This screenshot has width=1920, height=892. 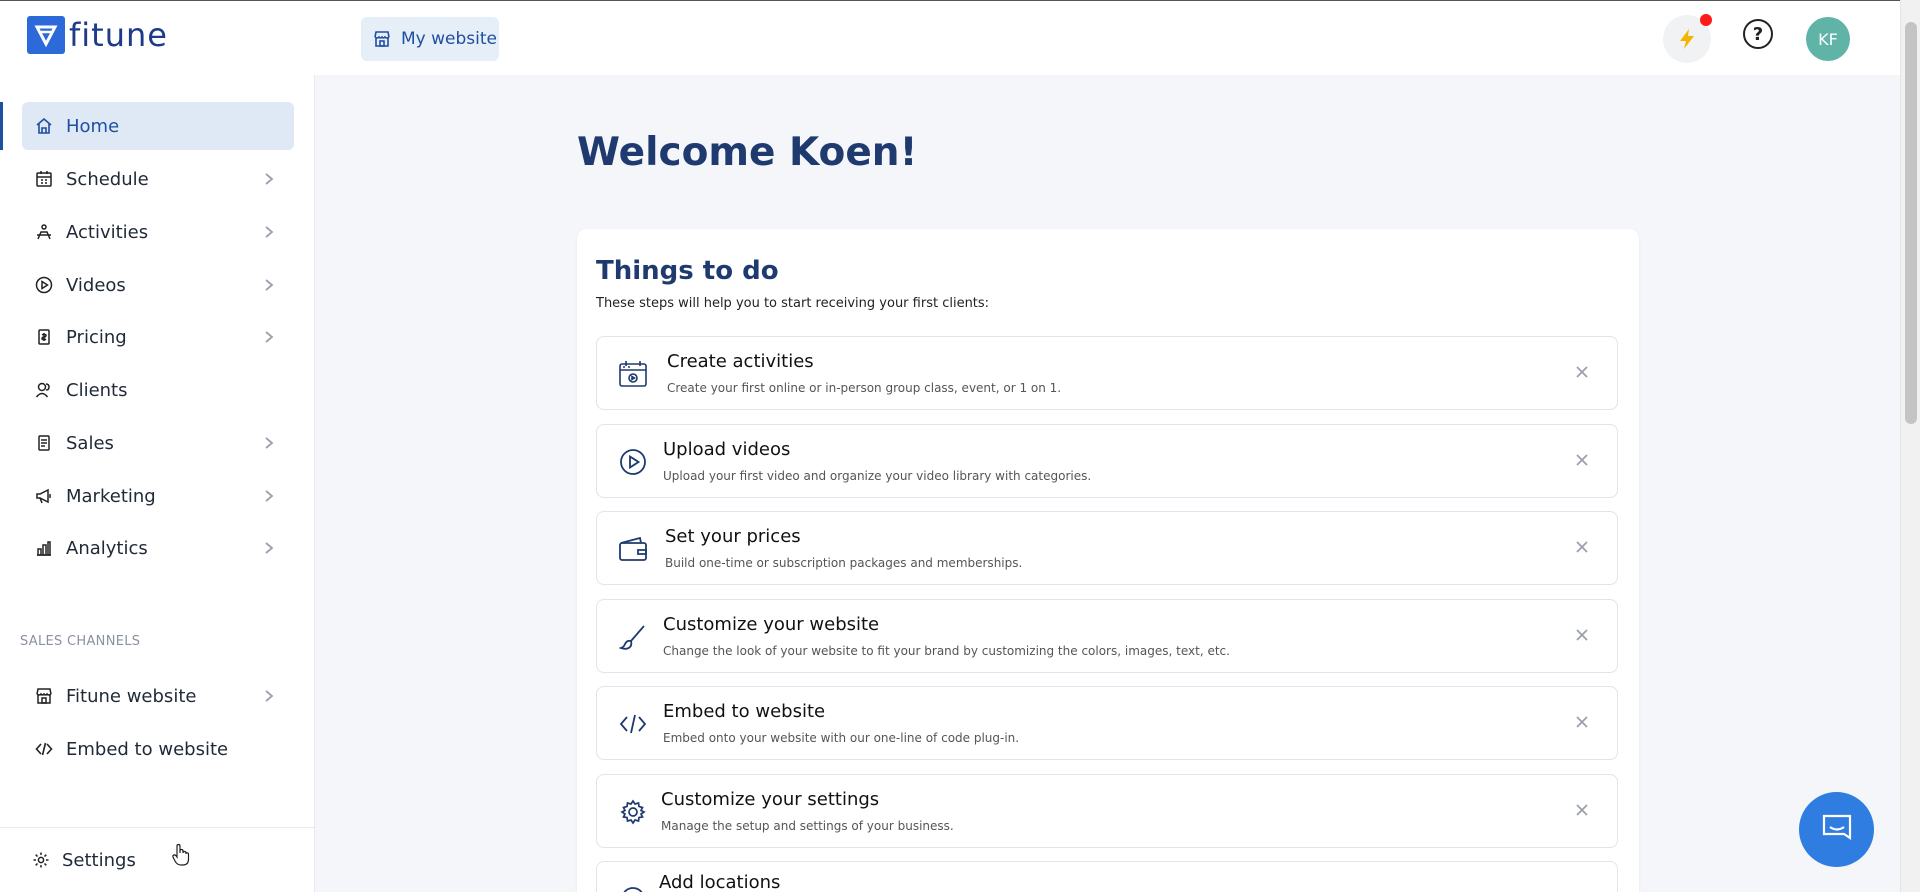 I want to click on play-icon, so click(x=44, y=285).